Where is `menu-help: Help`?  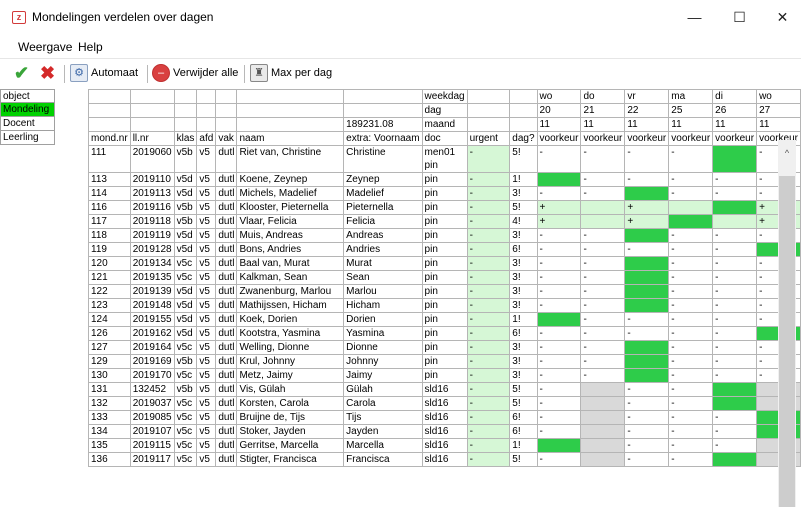
menu-help: Help is located at coordinates (90, 47).